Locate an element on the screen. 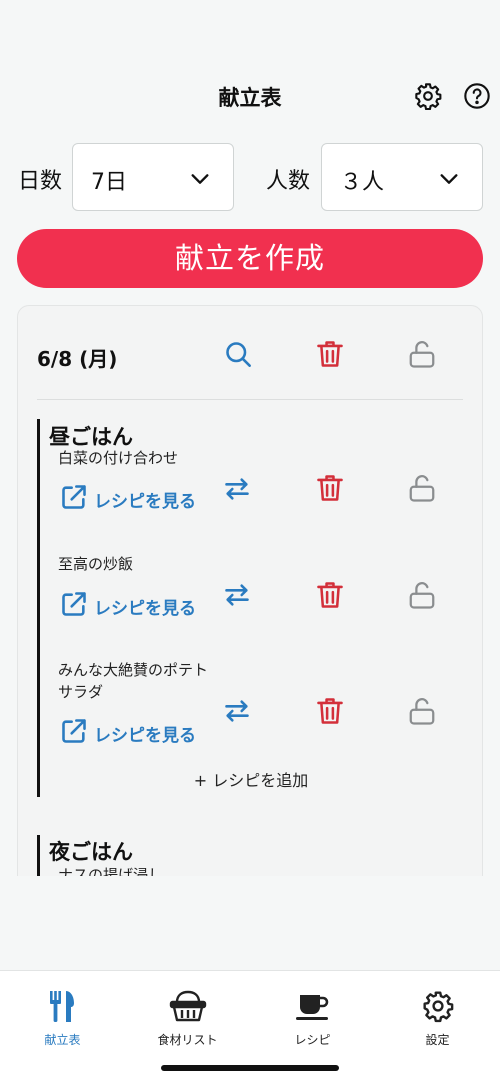  create-menu-button: 献立を作成 is located at coordinates (250, 258).